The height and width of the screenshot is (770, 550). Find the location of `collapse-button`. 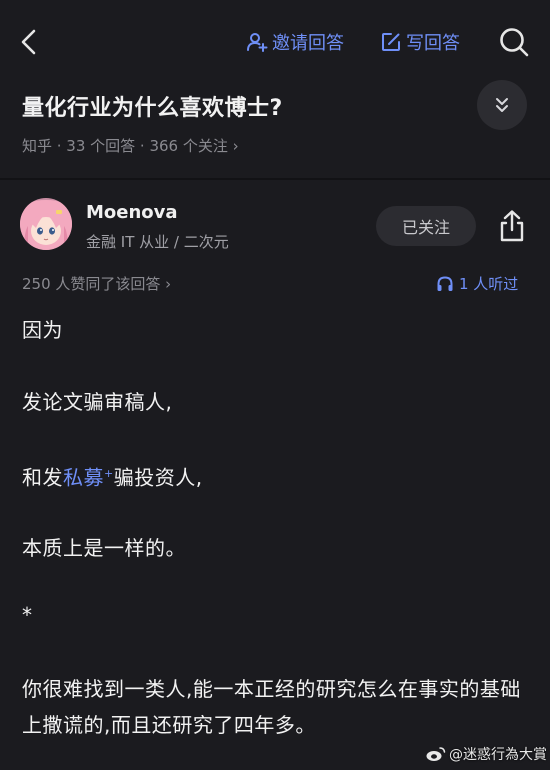

collapse-button is located at coordinates (502, 105).